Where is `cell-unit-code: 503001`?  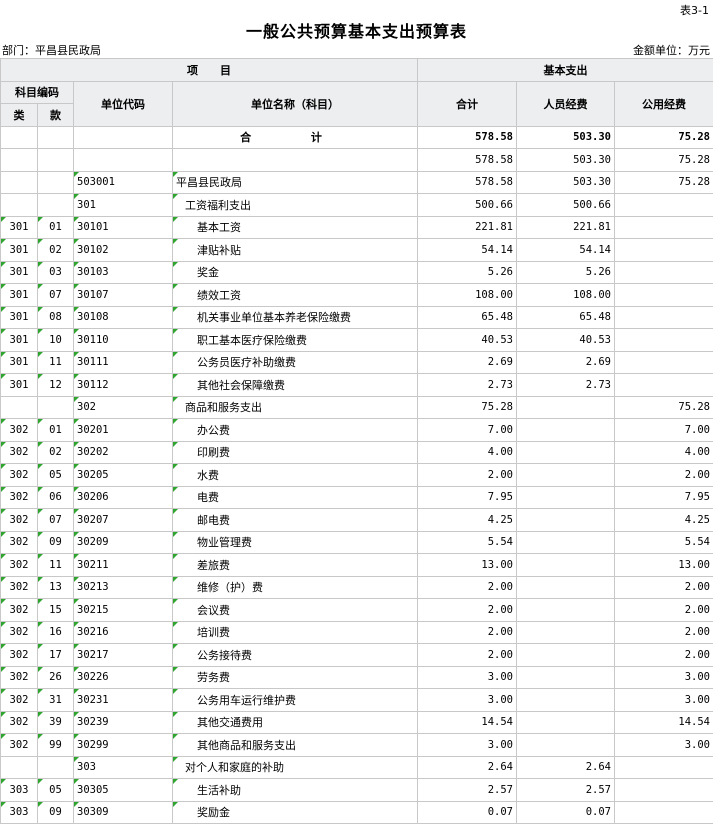
cell-unit-code: 503001 is located at coordinates (123, 182).